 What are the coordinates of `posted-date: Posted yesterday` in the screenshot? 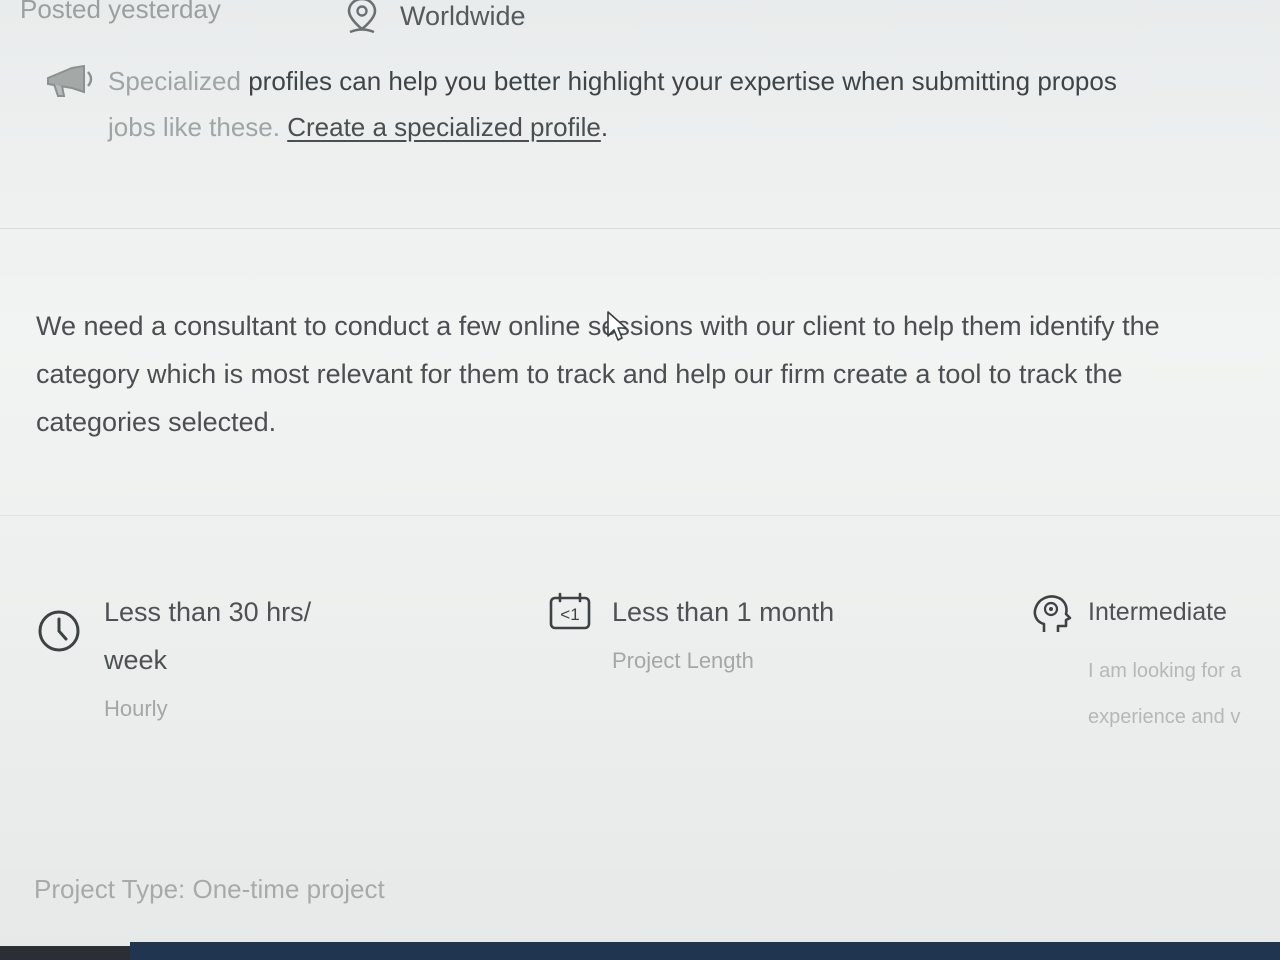 It's located at (120, 12).